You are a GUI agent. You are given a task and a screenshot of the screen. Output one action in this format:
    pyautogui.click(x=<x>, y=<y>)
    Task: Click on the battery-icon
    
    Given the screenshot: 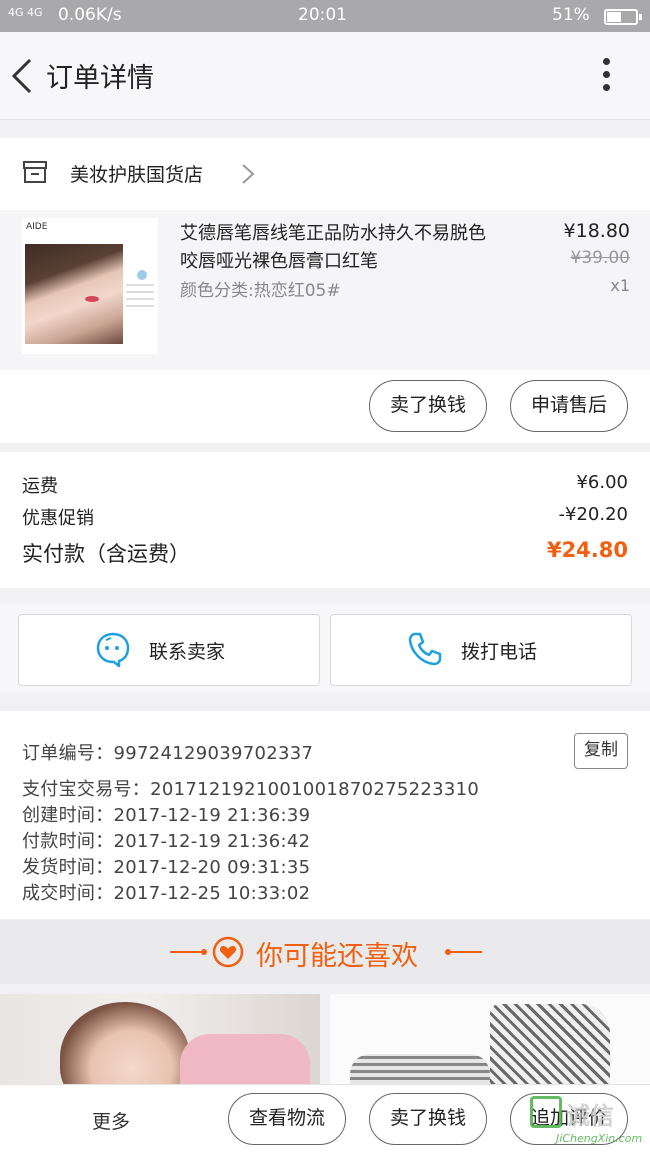 What is the action you would take?
    pyautogui.click(x=623, y=17)
    